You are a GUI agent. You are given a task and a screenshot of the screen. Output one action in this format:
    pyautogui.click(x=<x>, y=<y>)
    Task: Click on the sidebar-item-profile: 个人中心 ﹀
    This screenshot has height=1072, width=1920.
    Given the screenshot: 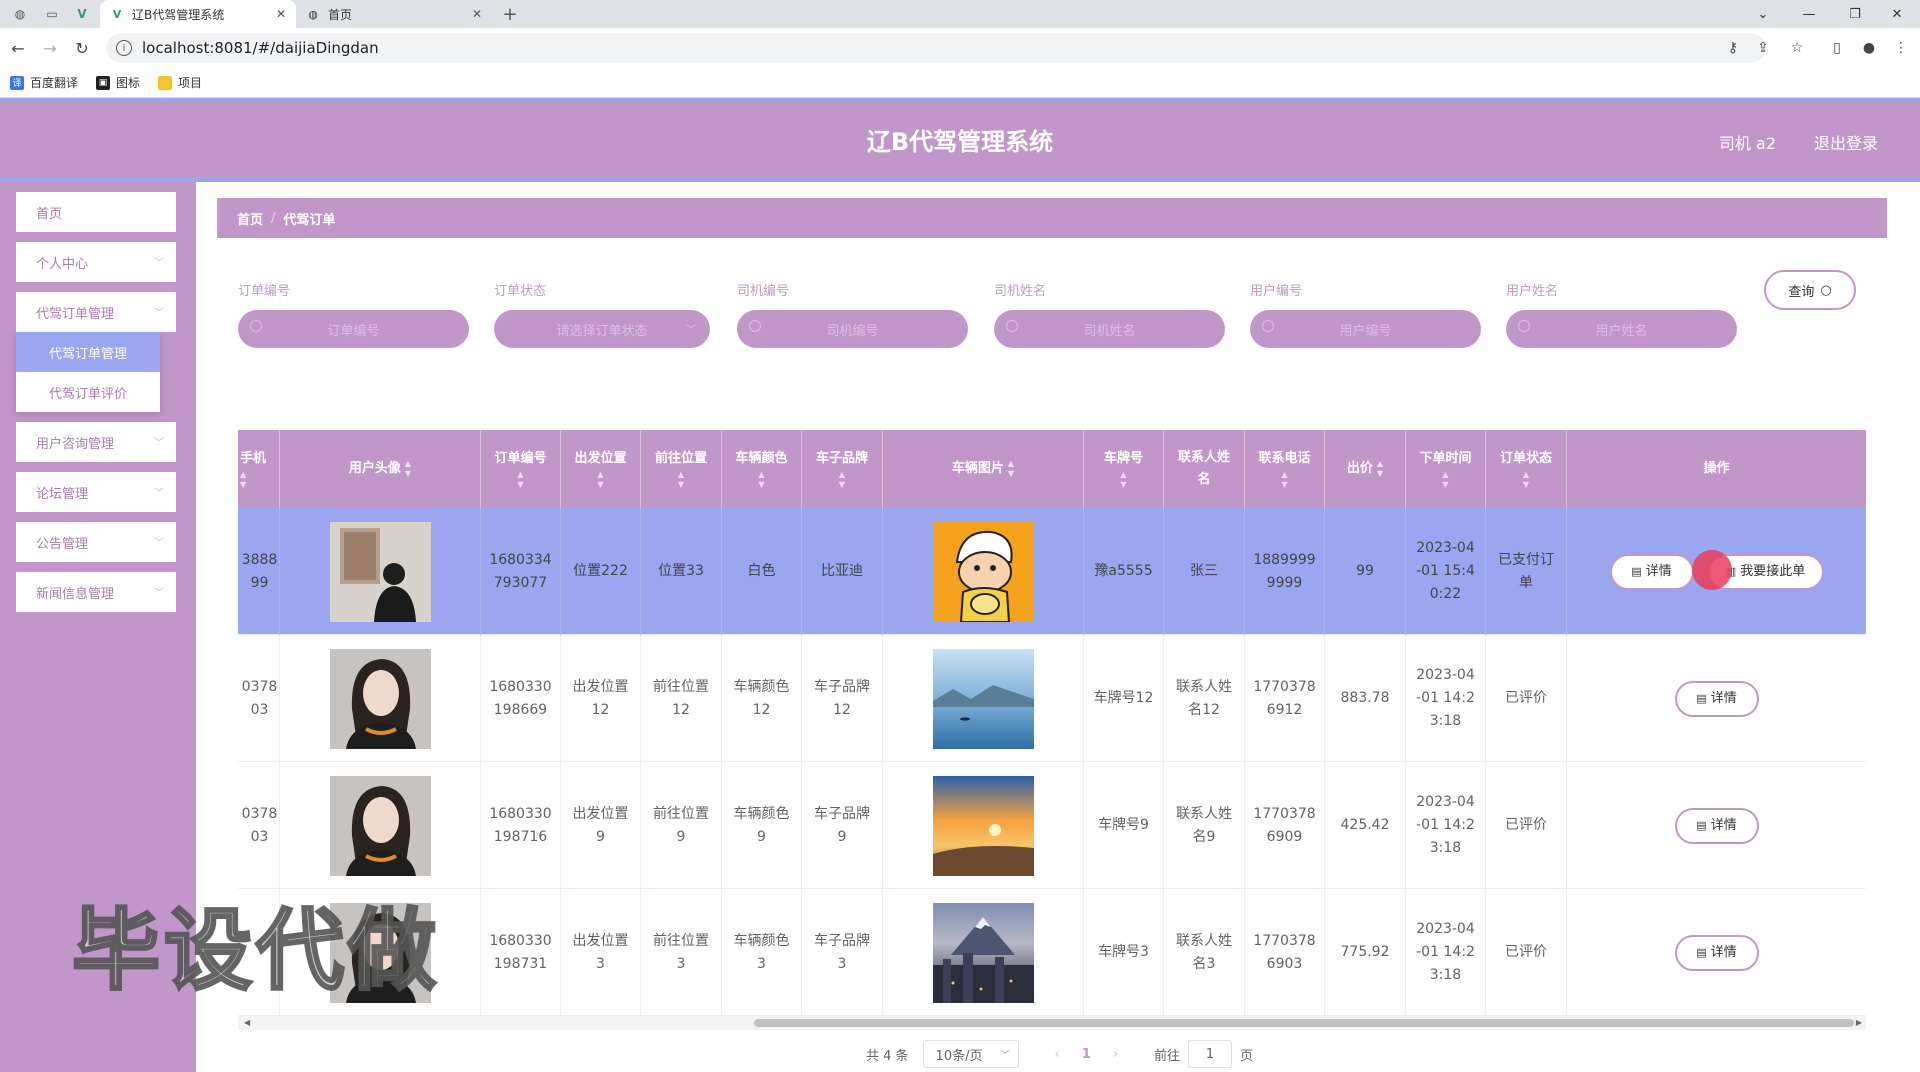 What is the action you would take?
    pyautogui.click(x=96, y=262)
    